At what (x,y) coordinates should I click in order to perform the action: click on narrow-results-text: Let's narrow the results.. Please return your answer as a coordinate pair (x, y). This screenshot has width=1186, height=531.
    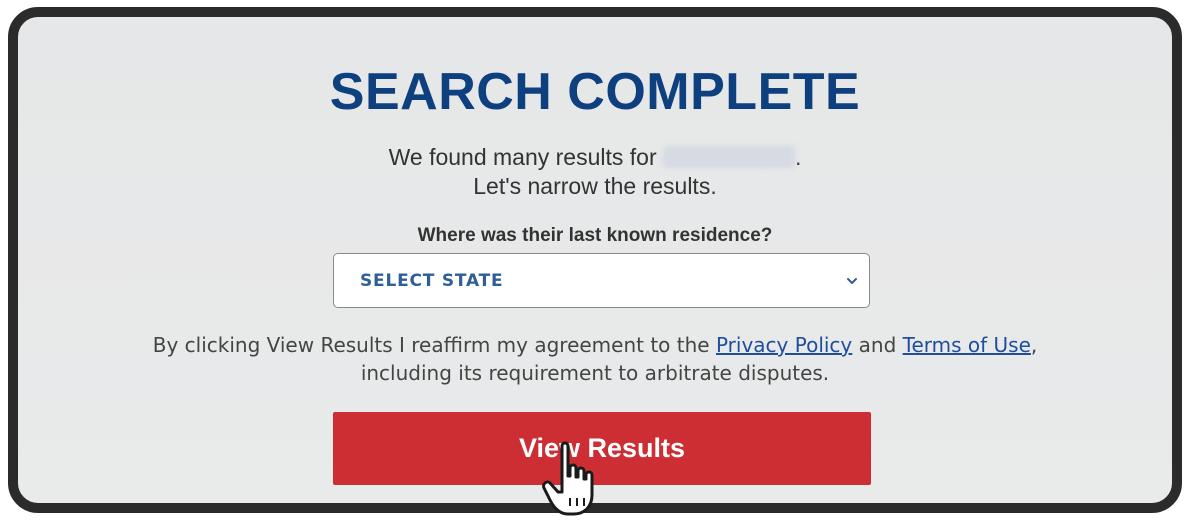
    Looking at the image, I should click on (595, 186).